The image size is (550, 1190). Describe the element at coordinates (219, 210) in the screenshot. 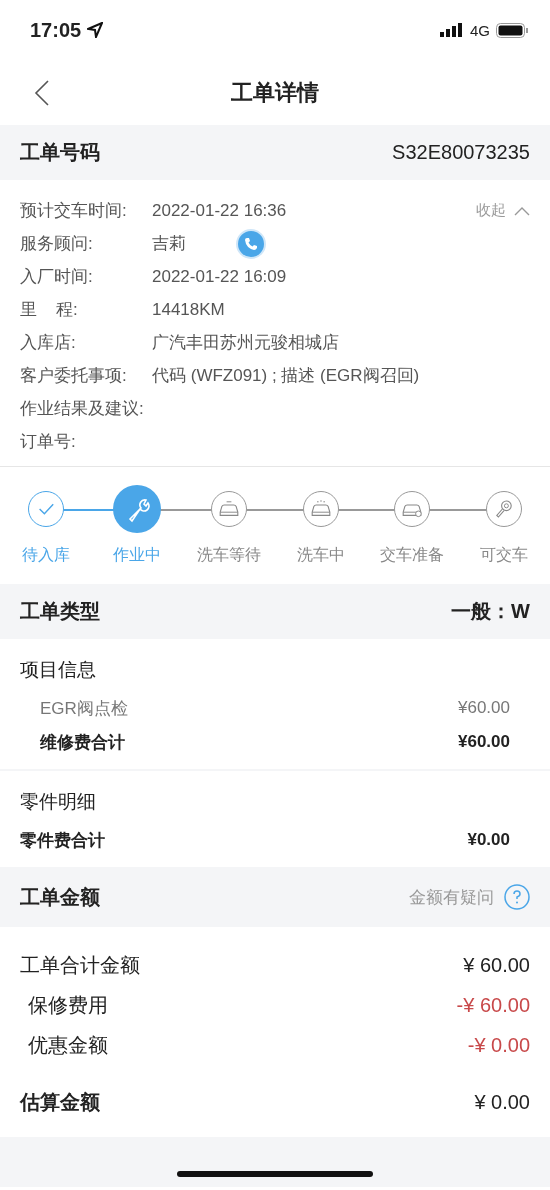

I see `field-value: 2022-01-22 16:36` at that location.